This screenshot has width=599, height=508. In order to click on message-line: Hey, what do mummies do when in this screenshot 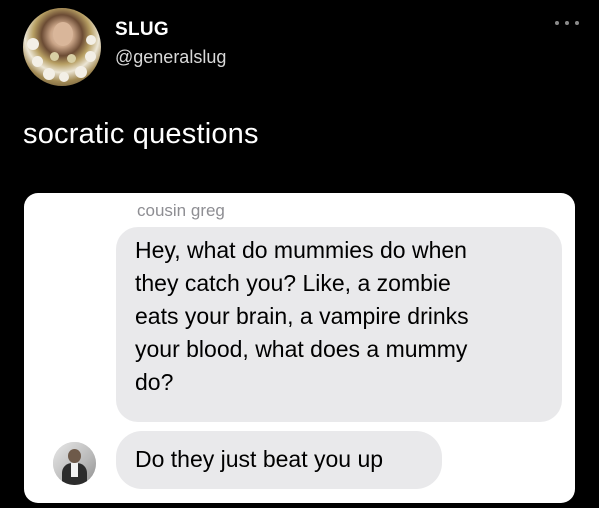, I will do `click(301, 250)`.